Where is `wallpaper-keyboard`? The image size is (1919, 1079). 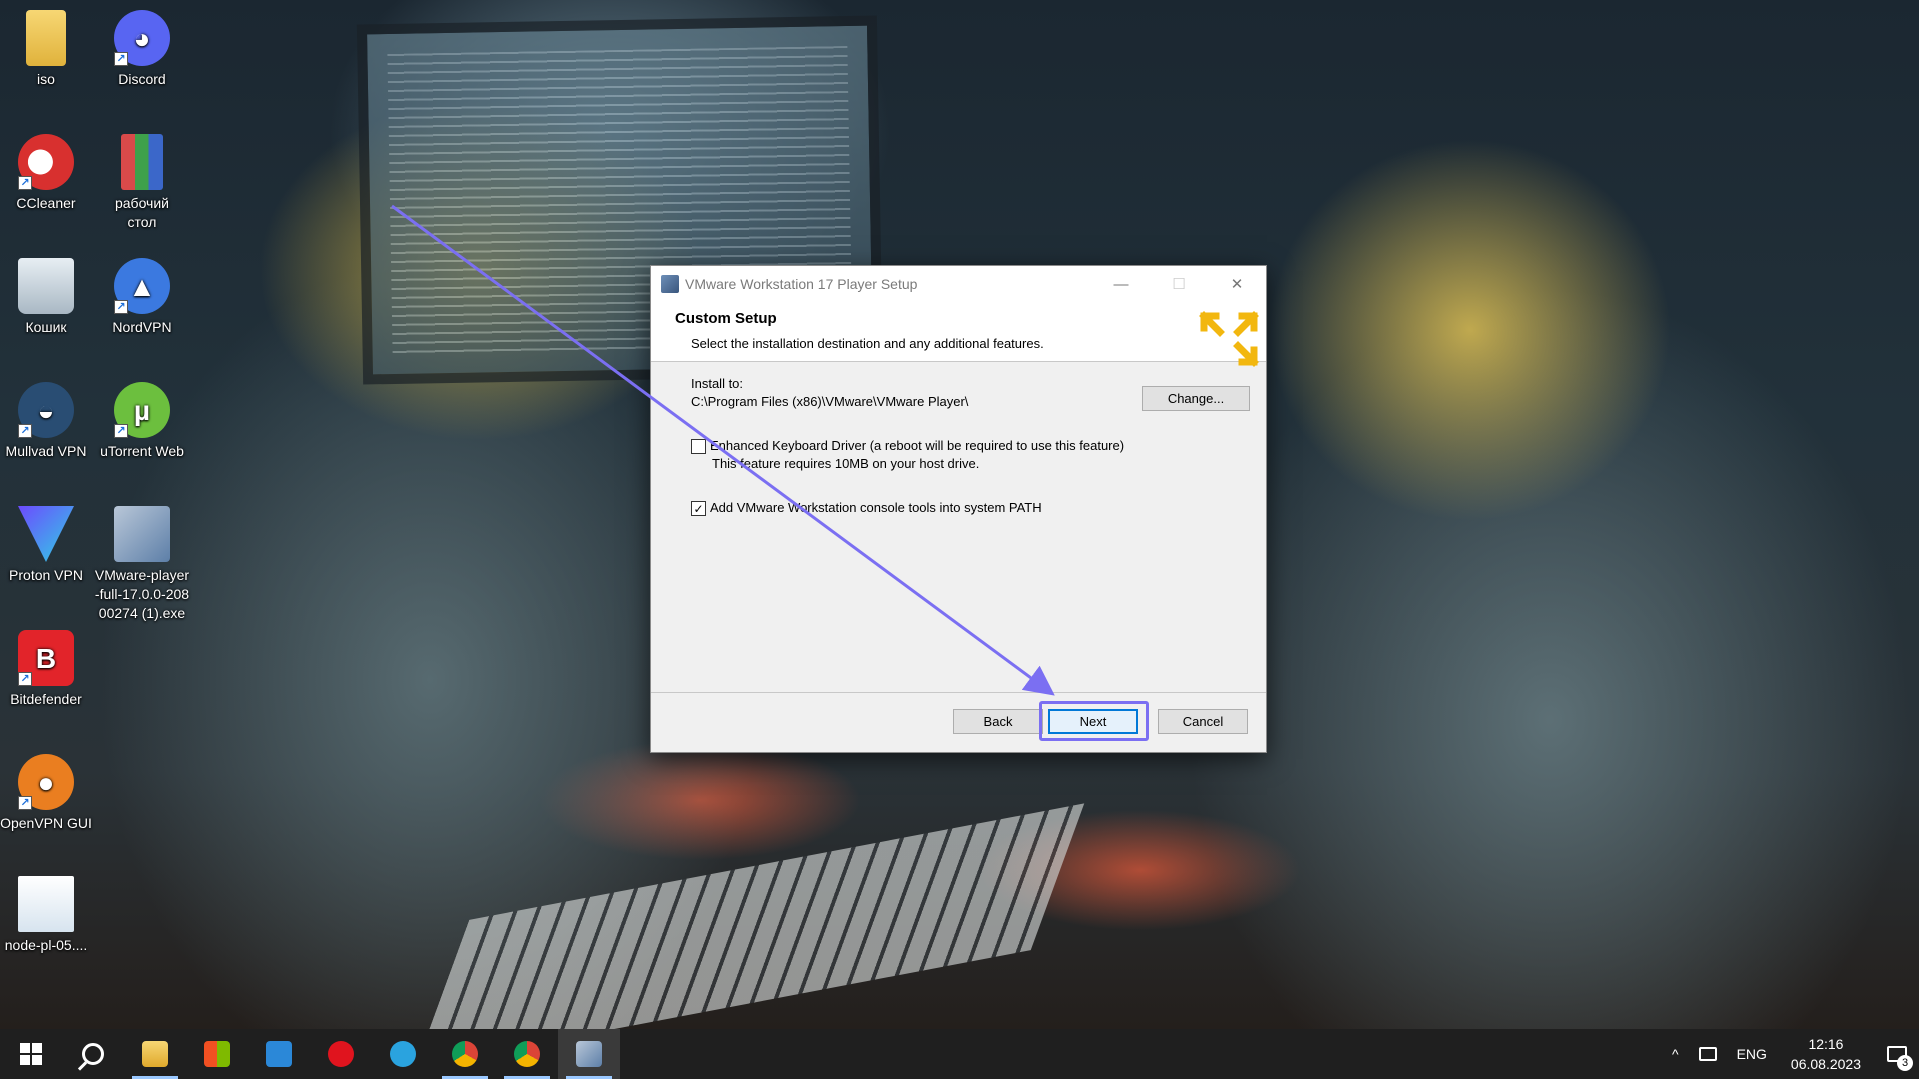 wallpaper-keyboard is located at coordinates (750, 935).